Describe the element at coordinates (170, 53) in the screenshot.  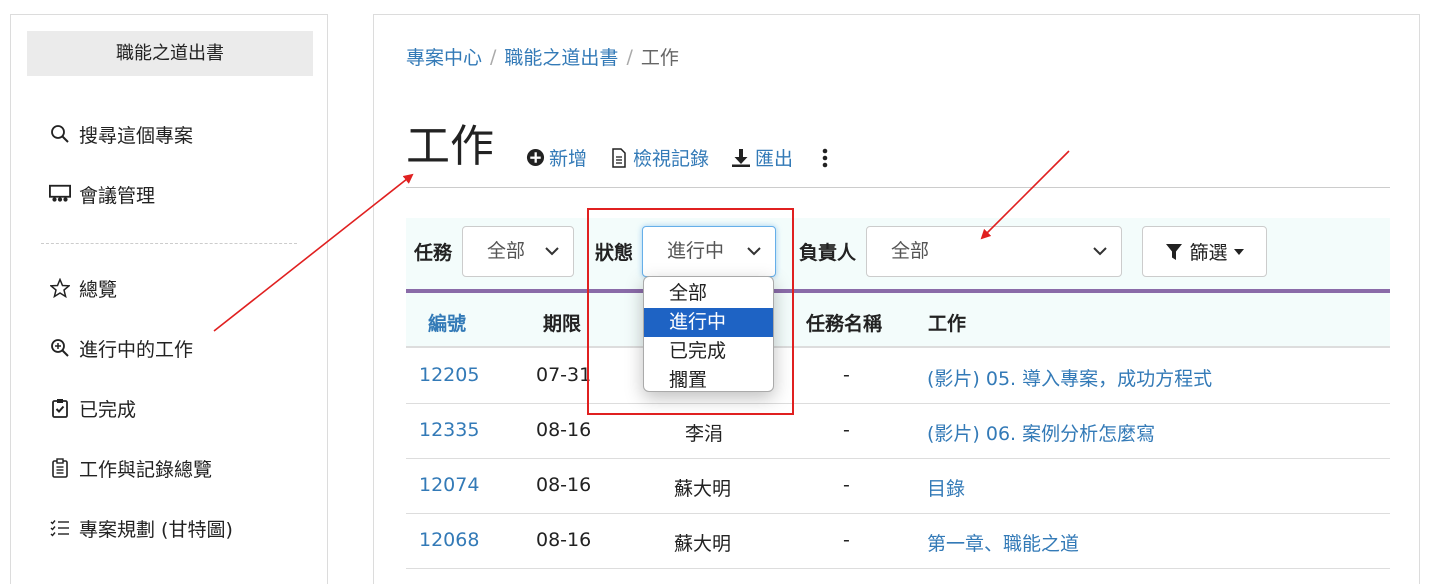
I see `project-title: 職能之道出書` at that location.